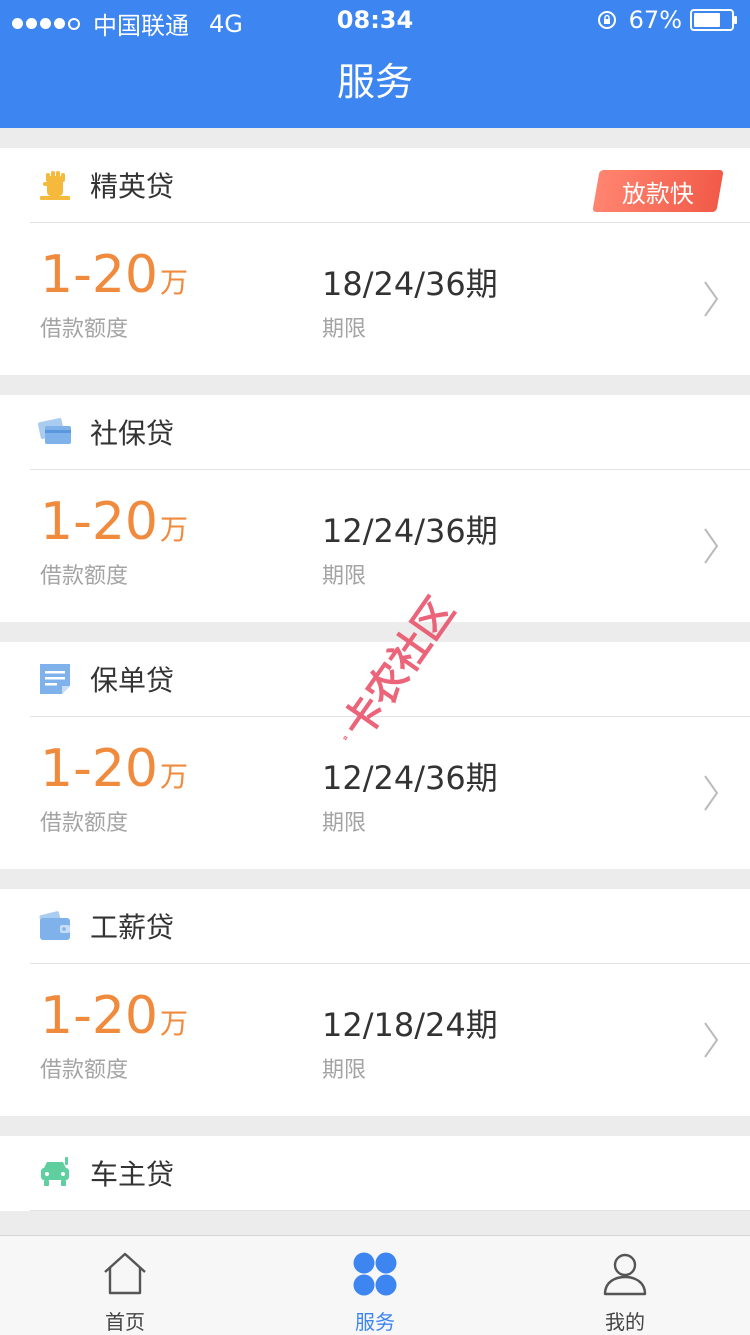 The image size is (750, 1335). Describe the element at coordinates (374, 82) in the screenshot. I see `page-title: 服务` at that location.